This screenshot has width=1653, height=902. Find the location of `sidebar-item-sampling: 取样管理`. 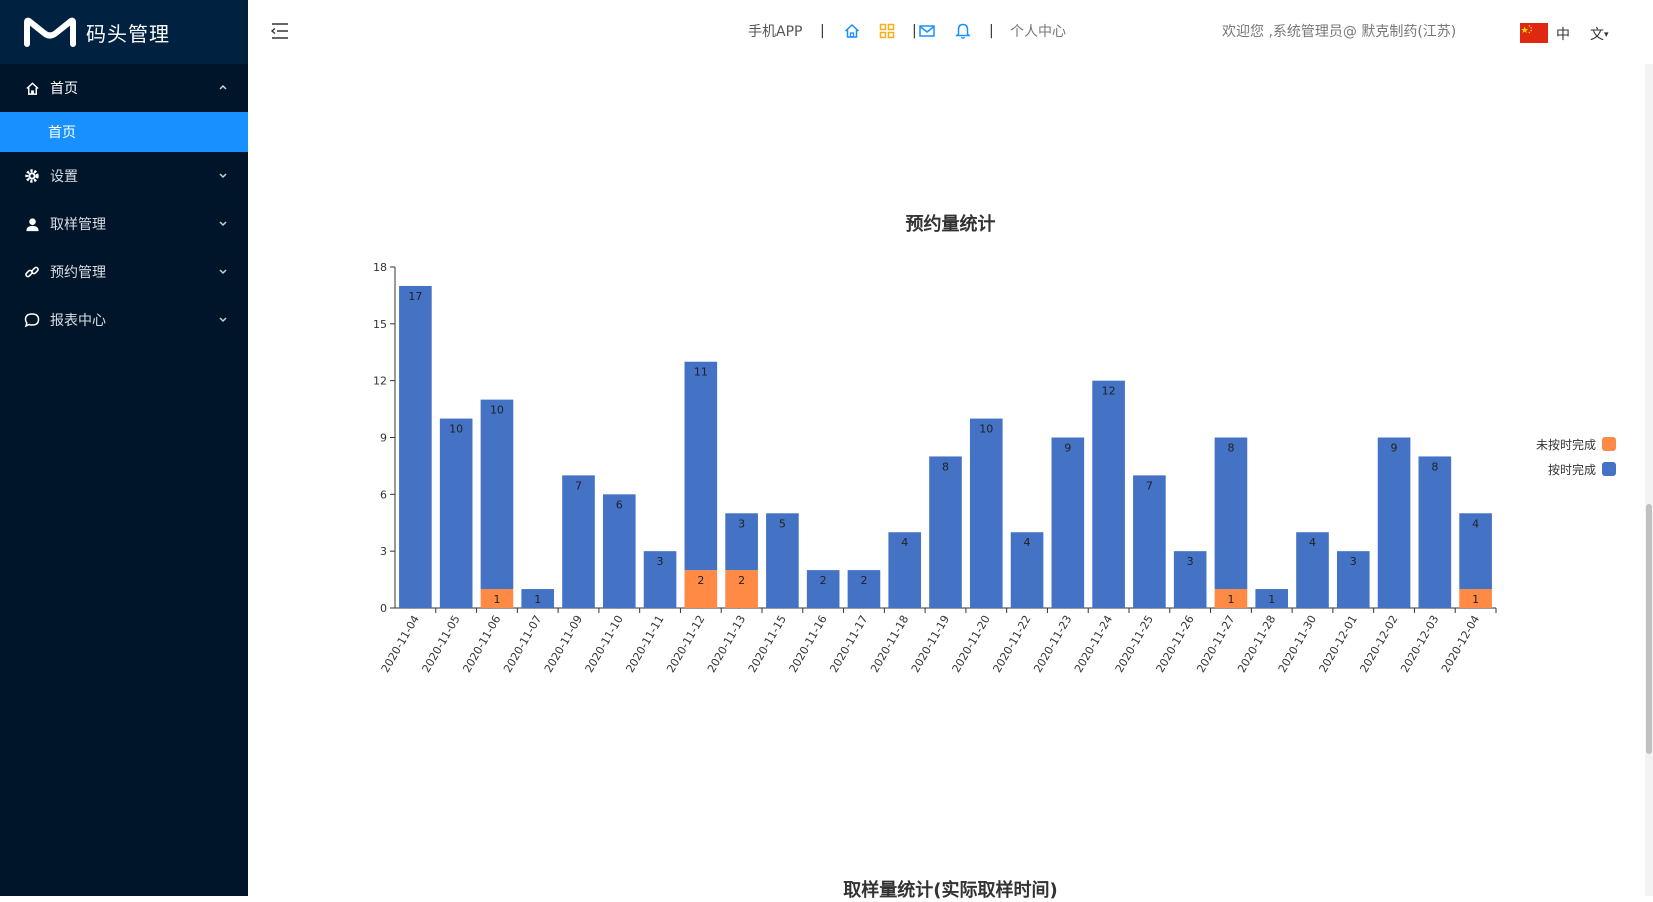

sidebar-item-sampling: 取样管理 is located at coordinates (124, 224).